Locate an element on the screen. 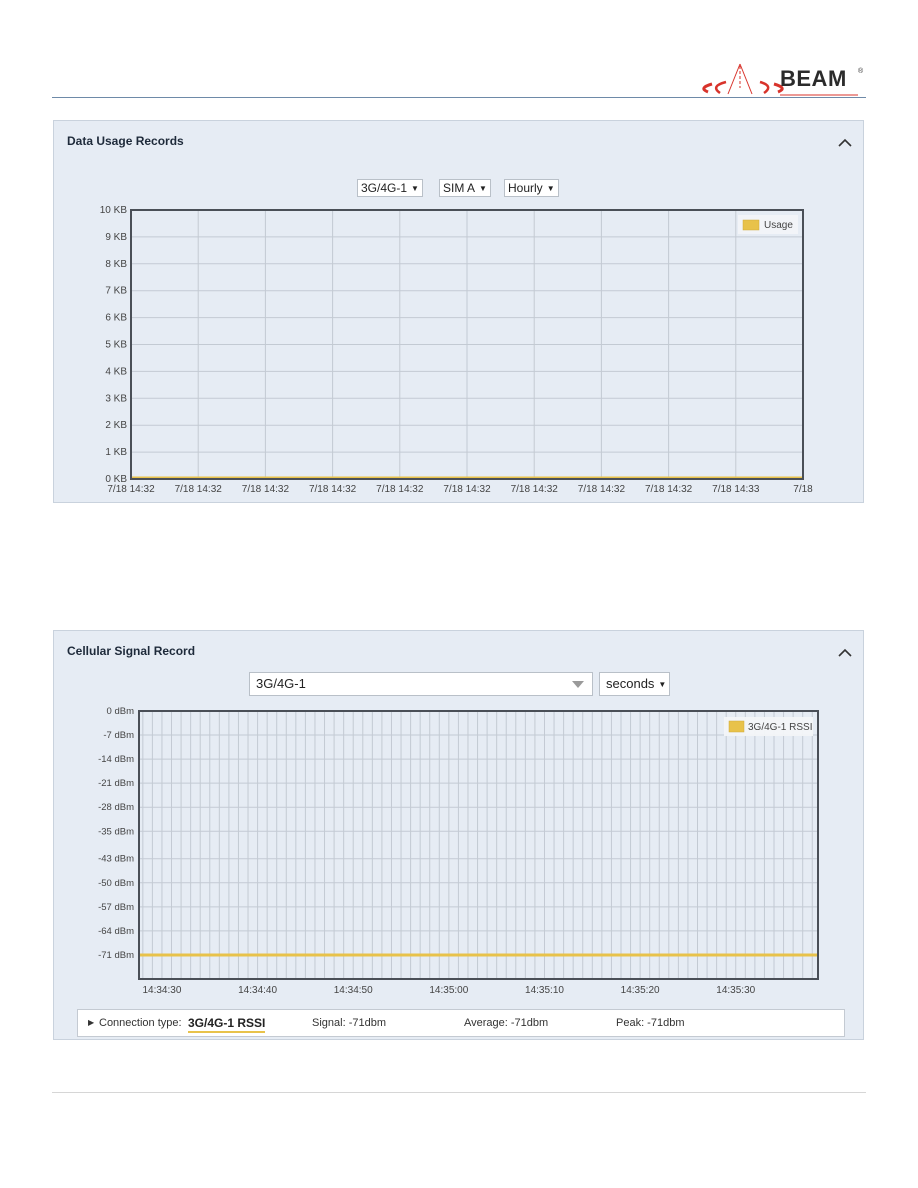  y-tick-label: 1 KB is located at coordinates (116, 452).